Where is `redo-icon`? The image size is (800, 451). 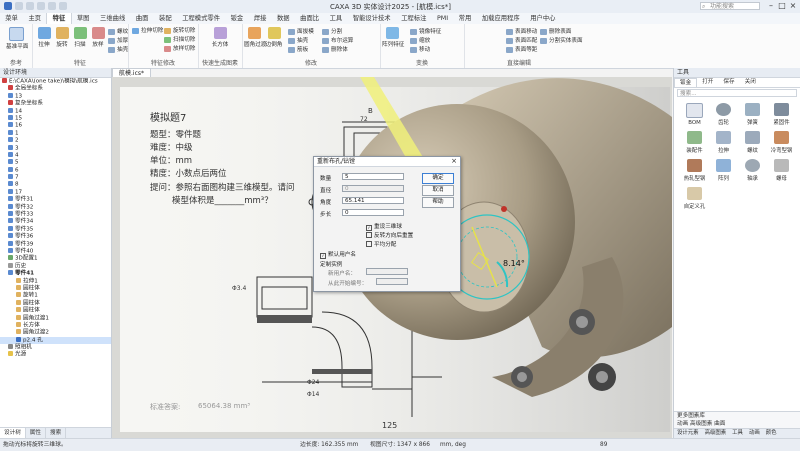 redo-icon is located at coordinates (63, 6).